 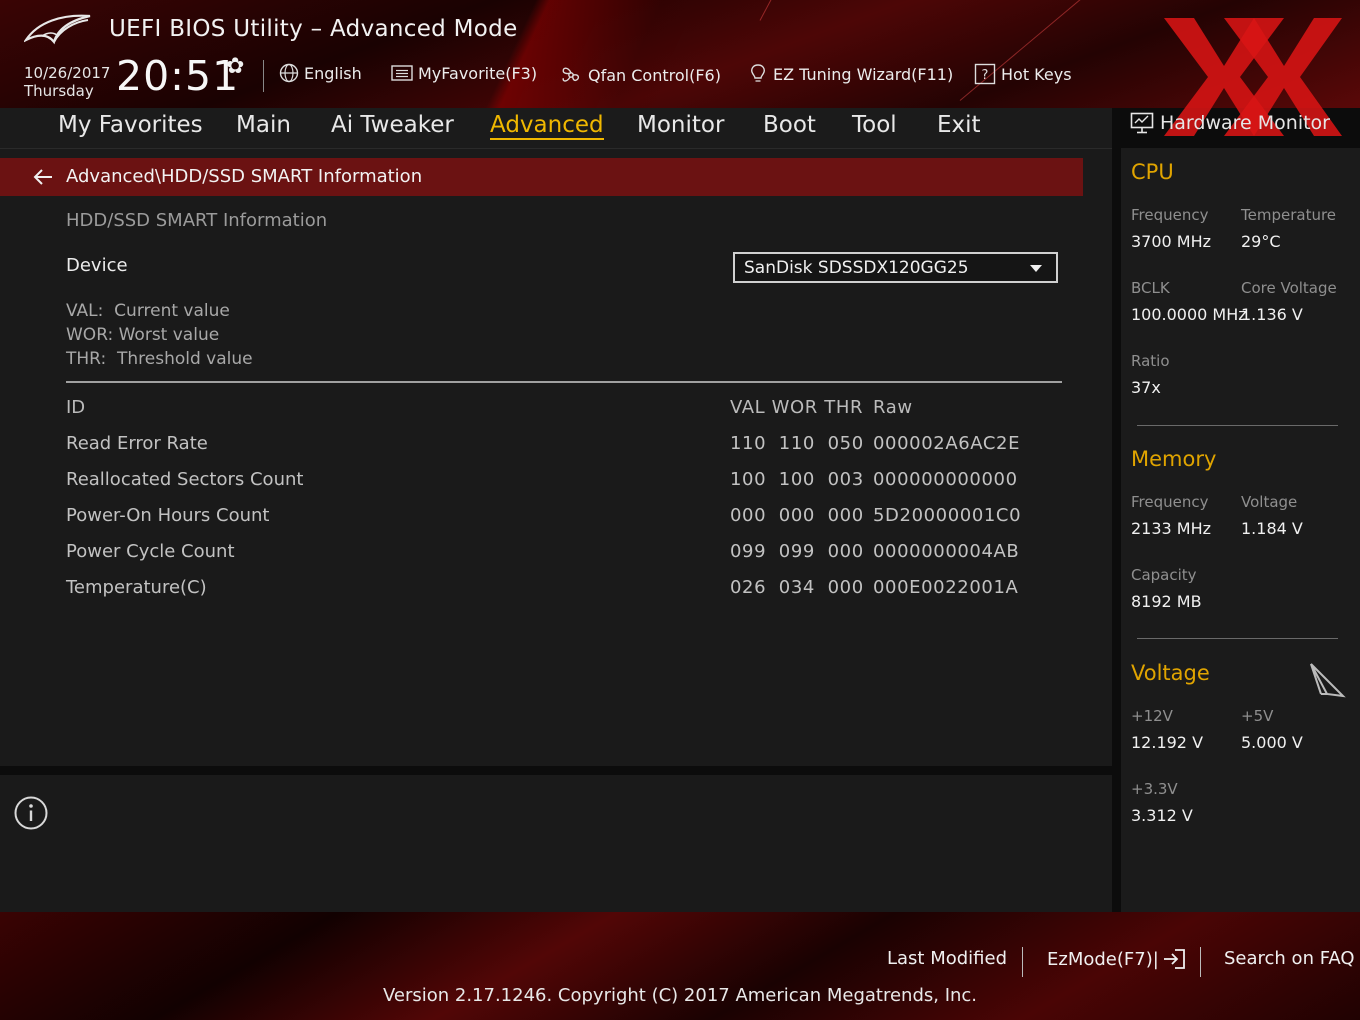 I want to click on globe-icon, so click(x=289, y=73).